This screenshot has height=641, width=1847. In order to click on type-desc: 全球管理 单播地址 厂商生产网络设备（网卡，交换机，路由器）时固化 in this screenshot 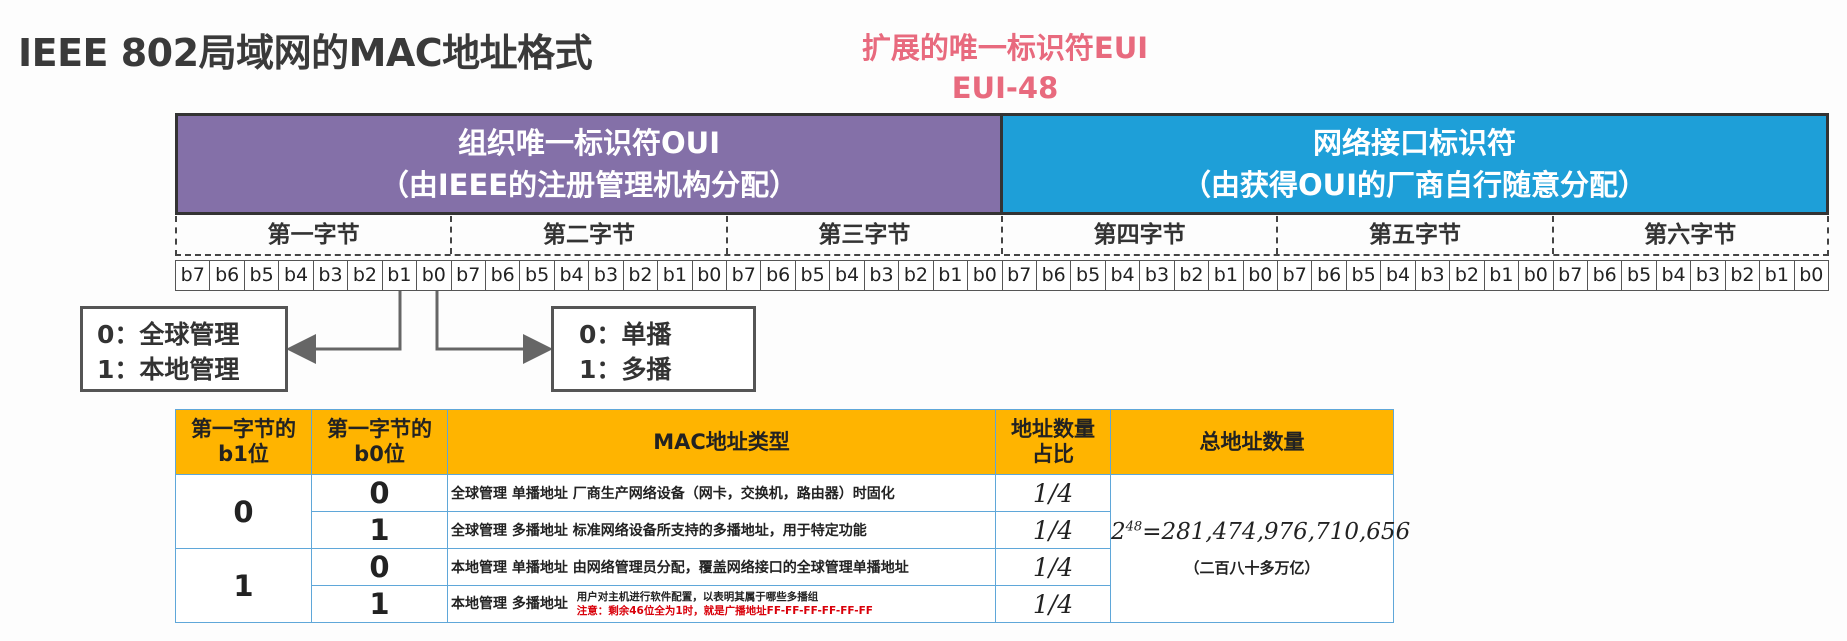, I will do `click(721, 493)`.